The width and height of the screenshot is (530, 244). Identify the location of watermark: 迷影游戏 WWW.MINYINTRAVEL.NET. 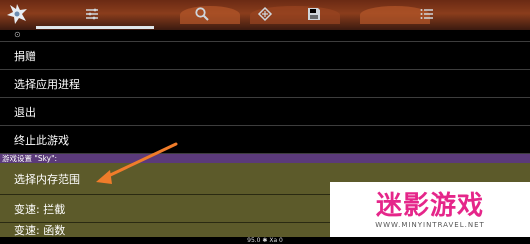
(430, 209).